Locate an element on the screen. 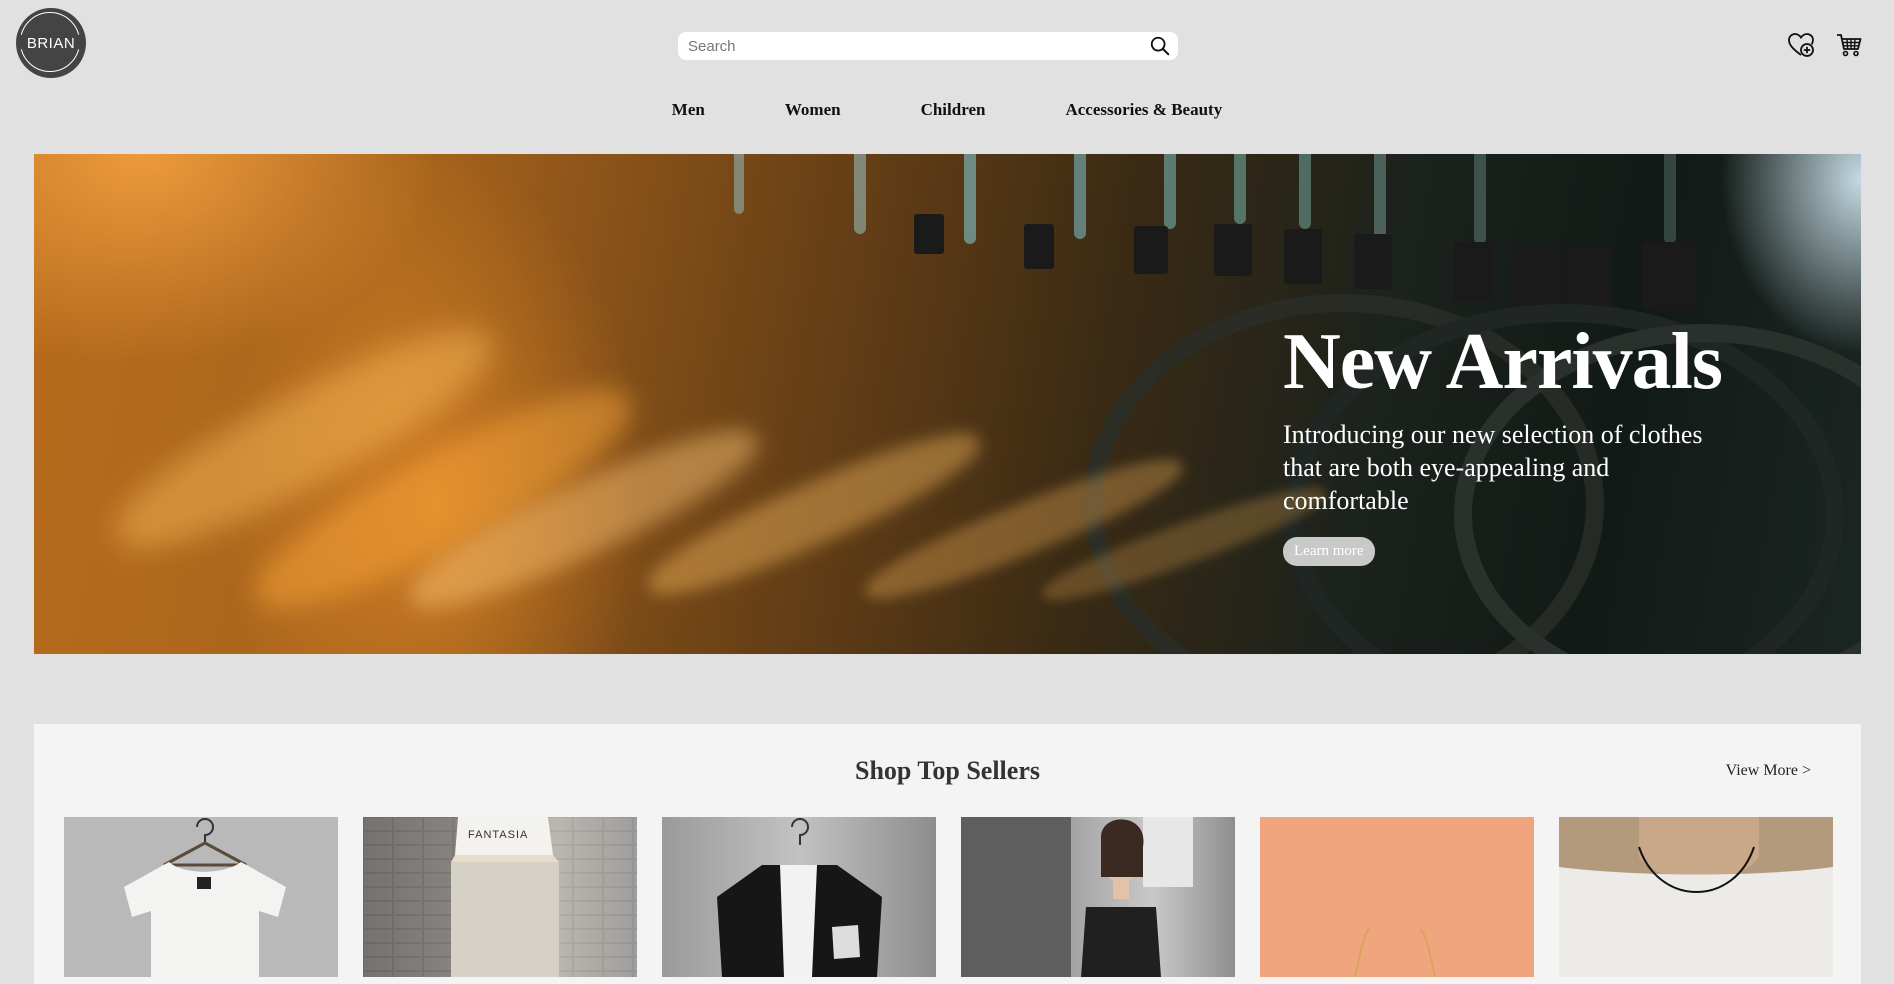  search-input is located at coordinates (912, 46).